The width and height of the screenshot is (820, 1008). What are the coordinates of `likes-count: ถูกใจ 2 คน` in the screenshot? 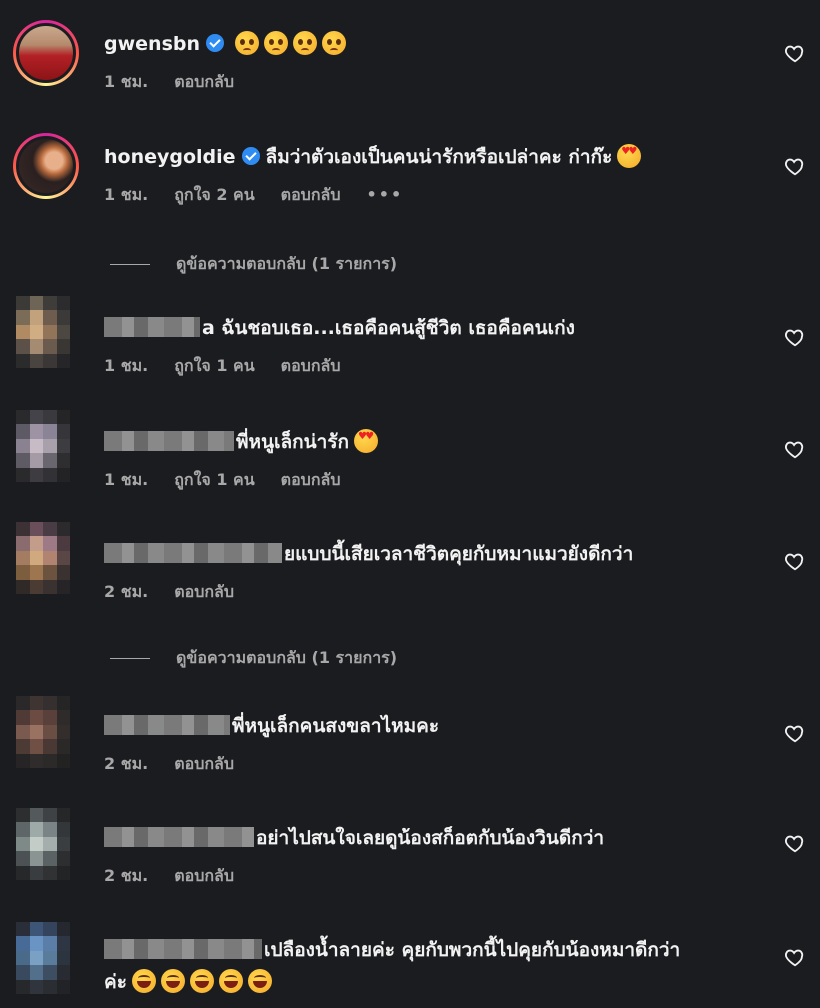 It's located at (214, 194).